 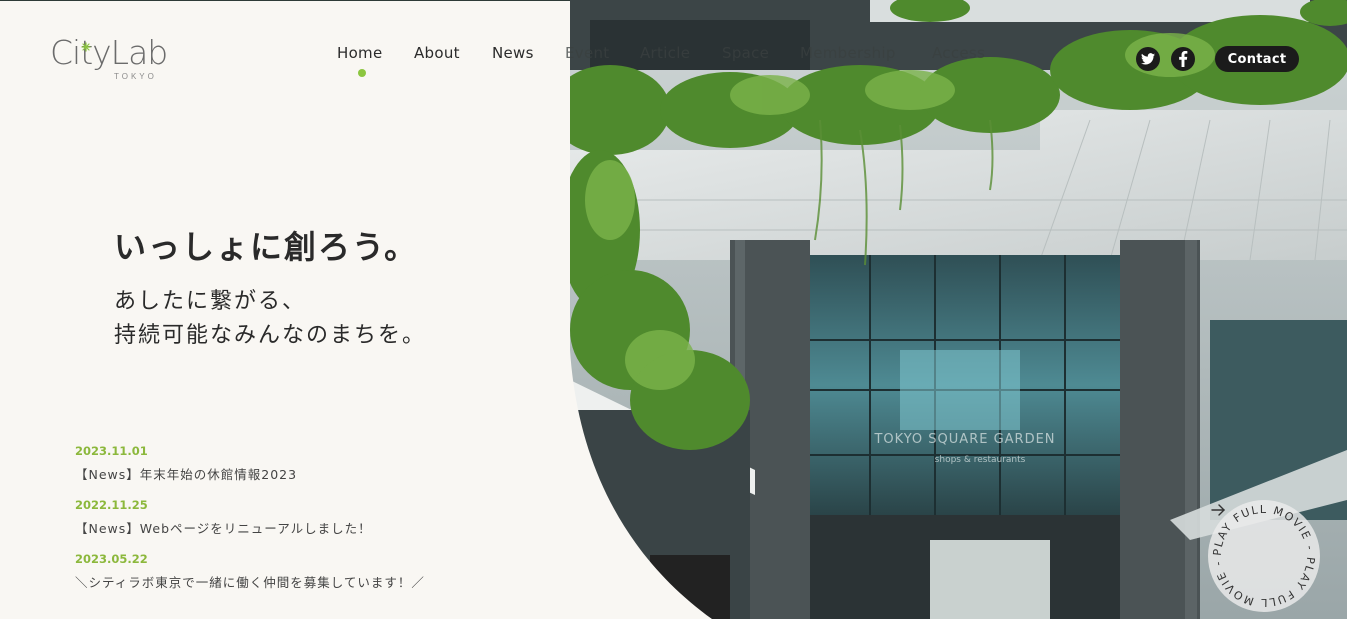 What do you see at coordinates (665, 53) in the screenshot?
I see `nav-article: Article` at bounding box center [665, 53].